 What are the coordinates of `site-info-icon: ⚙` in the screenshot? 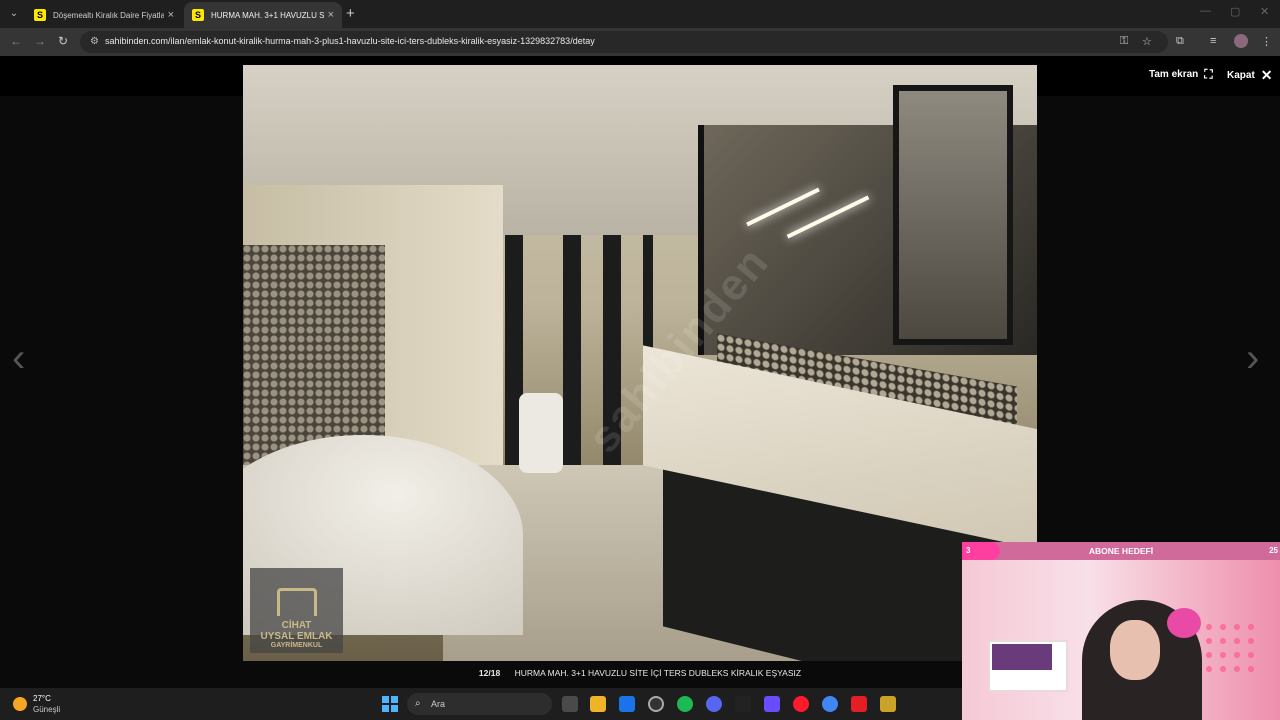 It's located at (94, 41).